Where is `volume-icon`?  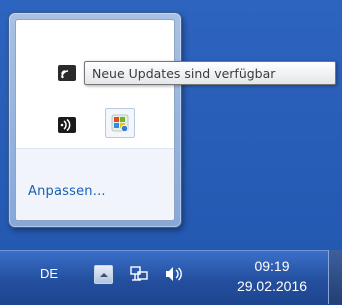
volume-icon is located at coordinates (174, 274).